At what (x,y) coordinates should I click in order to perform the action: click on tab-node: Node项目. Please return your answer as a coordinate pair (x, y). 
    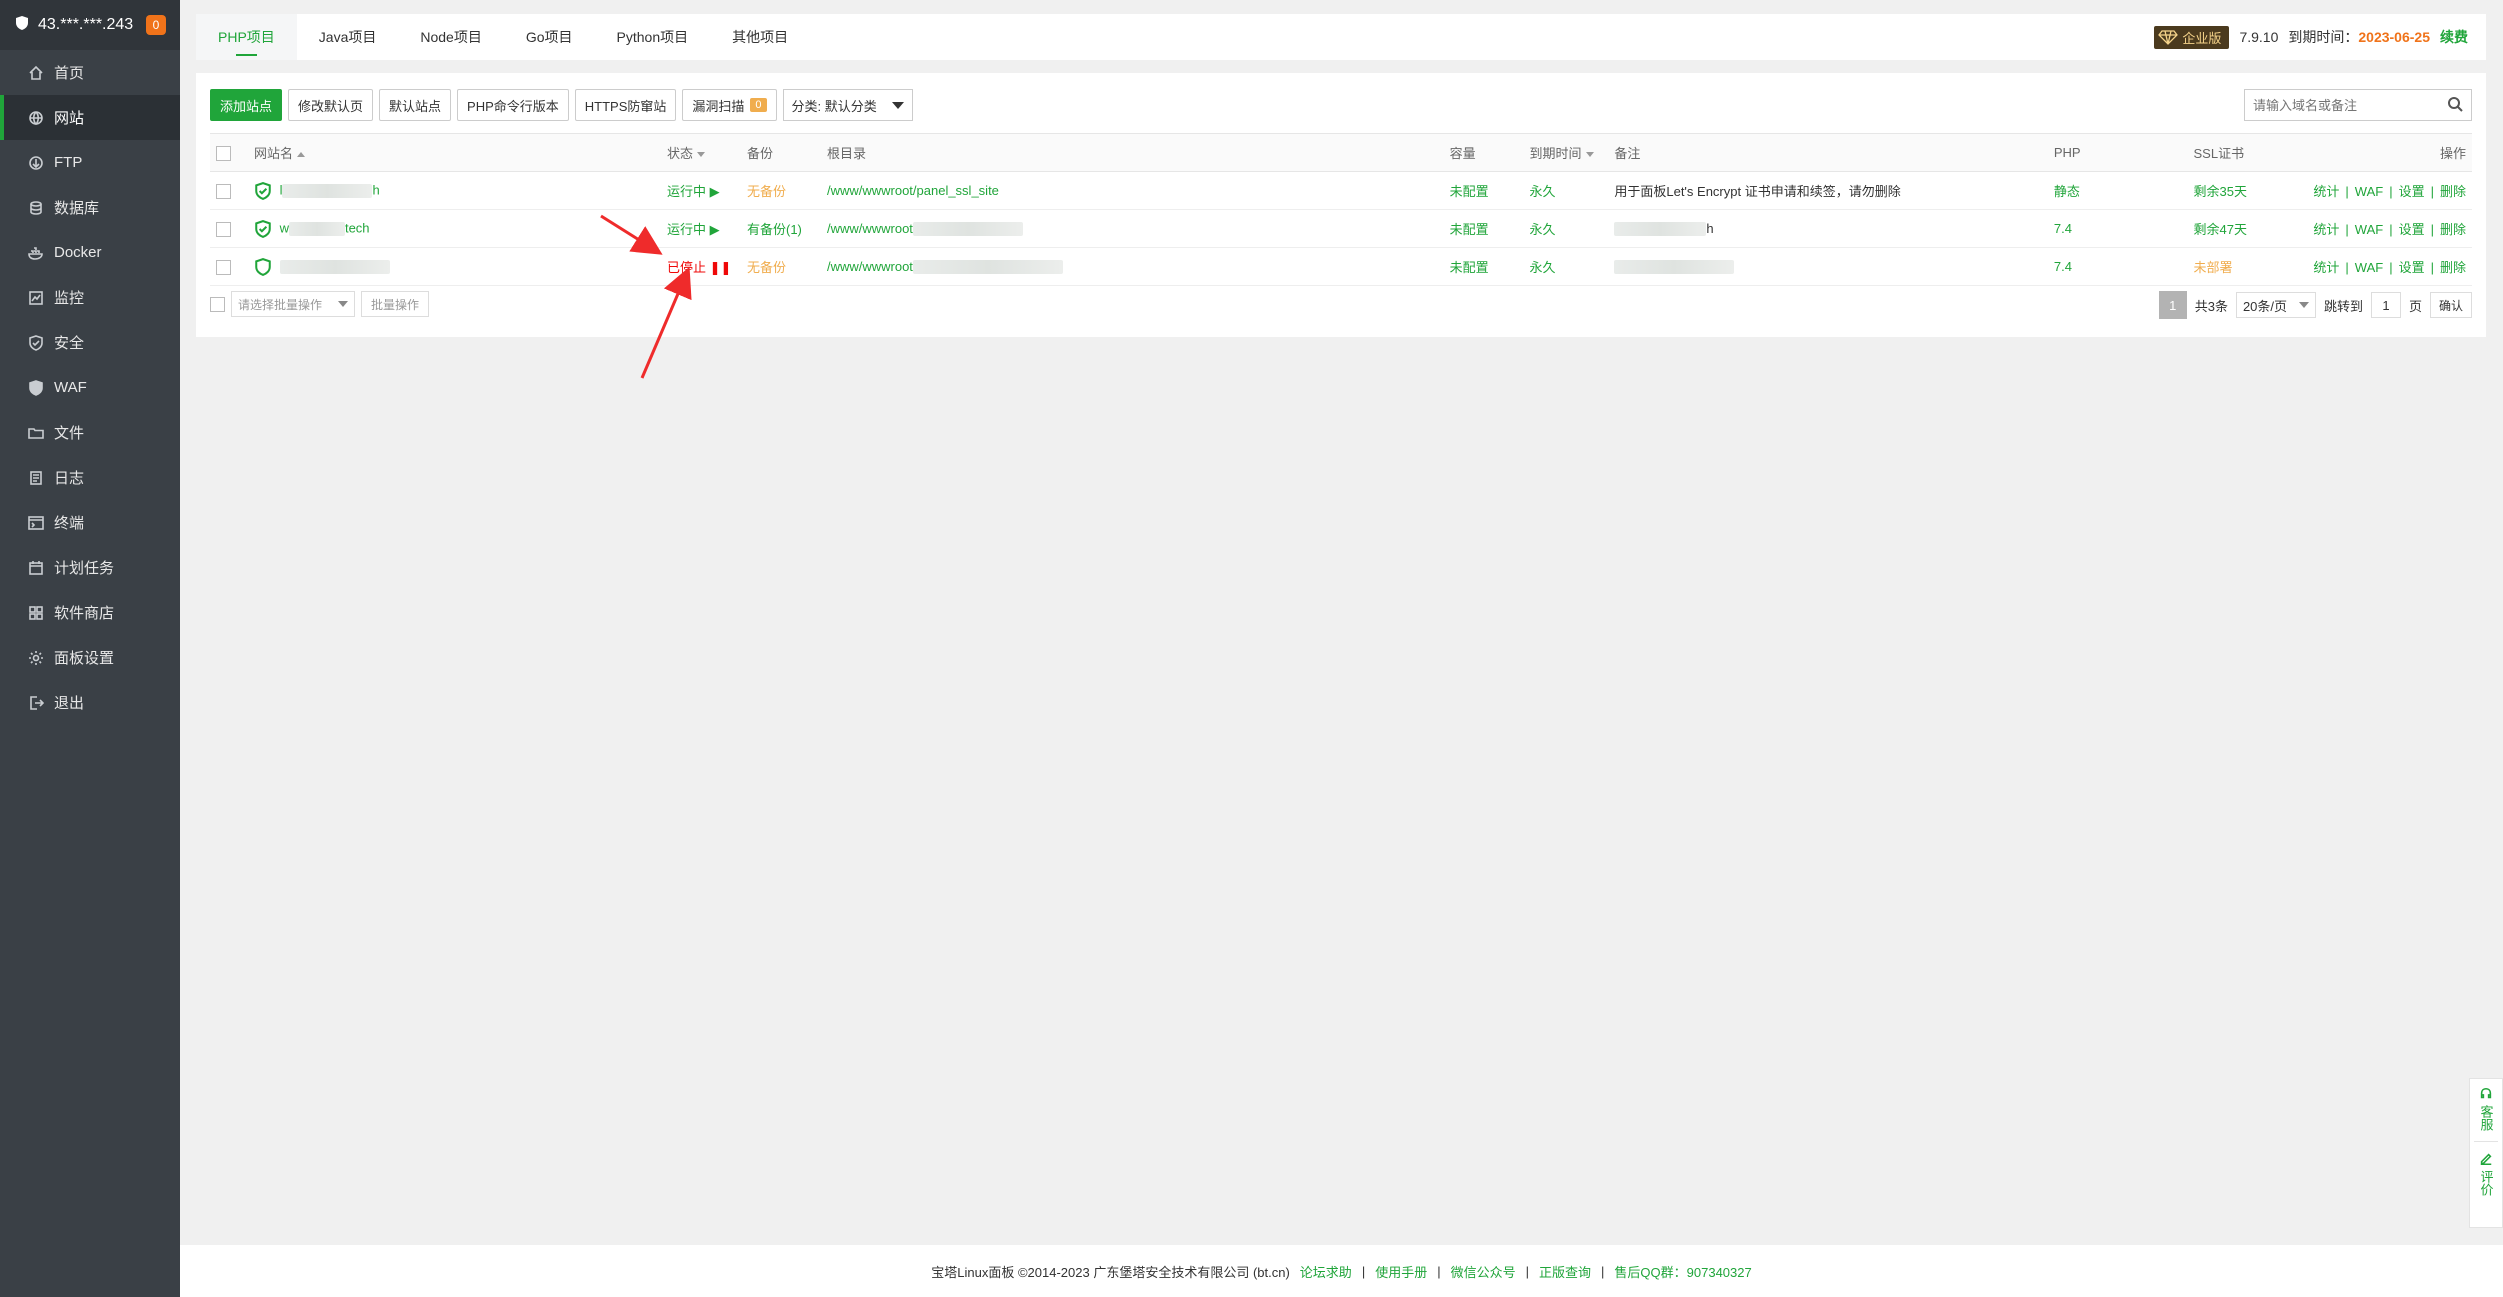
    Looking at the image, I should click on (450, 37).